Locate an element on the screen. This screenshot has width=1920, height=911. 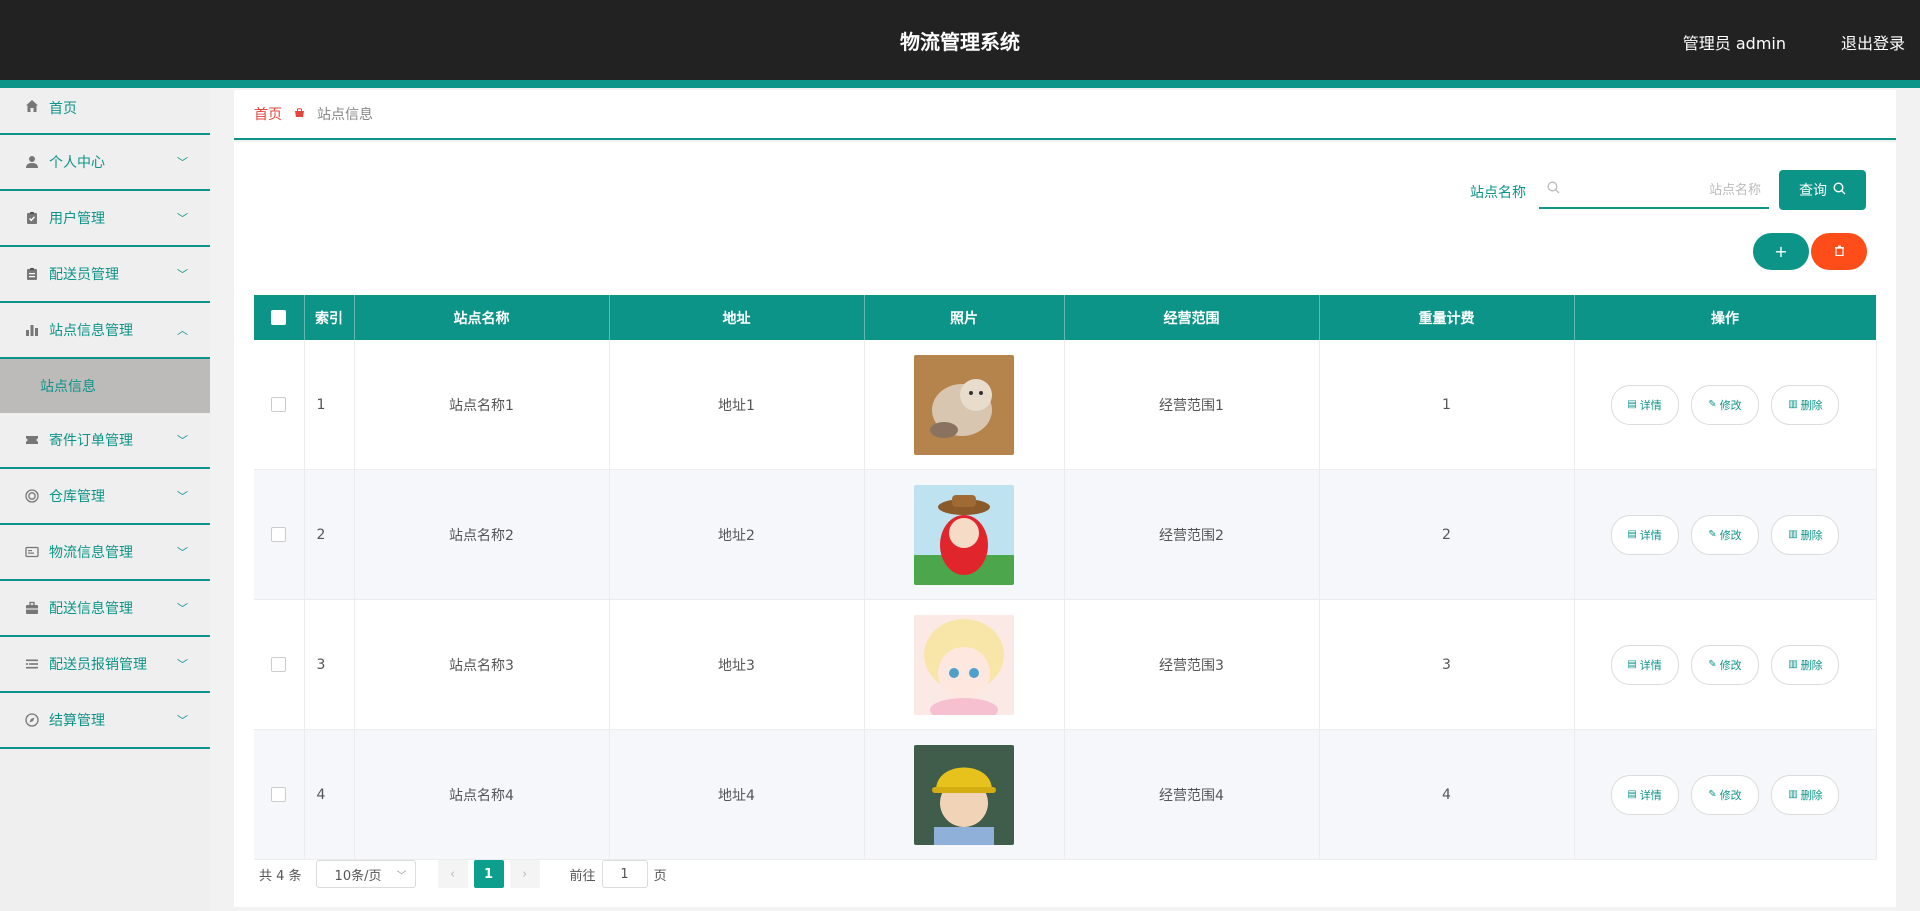
trash-icon: ▥ is located at coordinates (1793, 664).